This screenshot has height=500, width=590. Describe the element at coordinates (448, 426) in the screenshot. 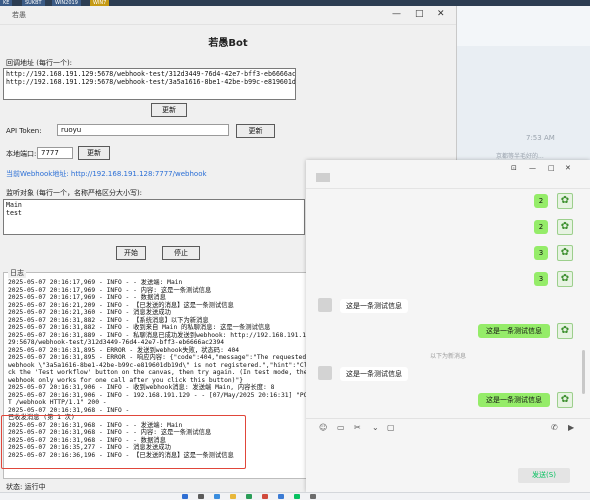

I see `chat-input-toolbar: ☺ ▭ ✂ ⌄ ▢ ✆ ▶` at that location.